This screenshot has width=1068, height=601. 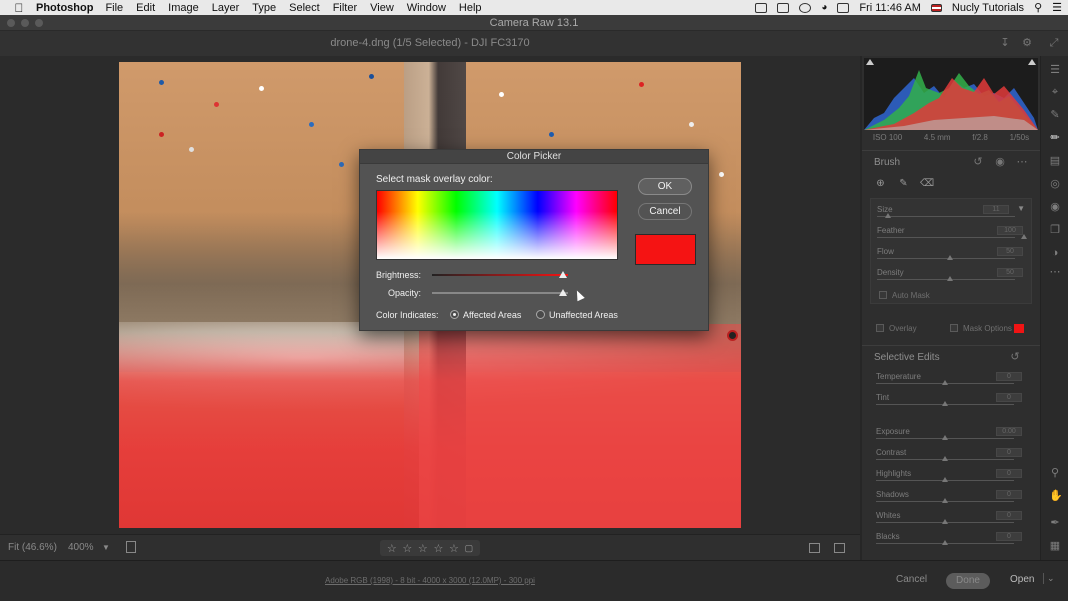 I want to click on reset-icon: ↺, so click(x=978, y=162).